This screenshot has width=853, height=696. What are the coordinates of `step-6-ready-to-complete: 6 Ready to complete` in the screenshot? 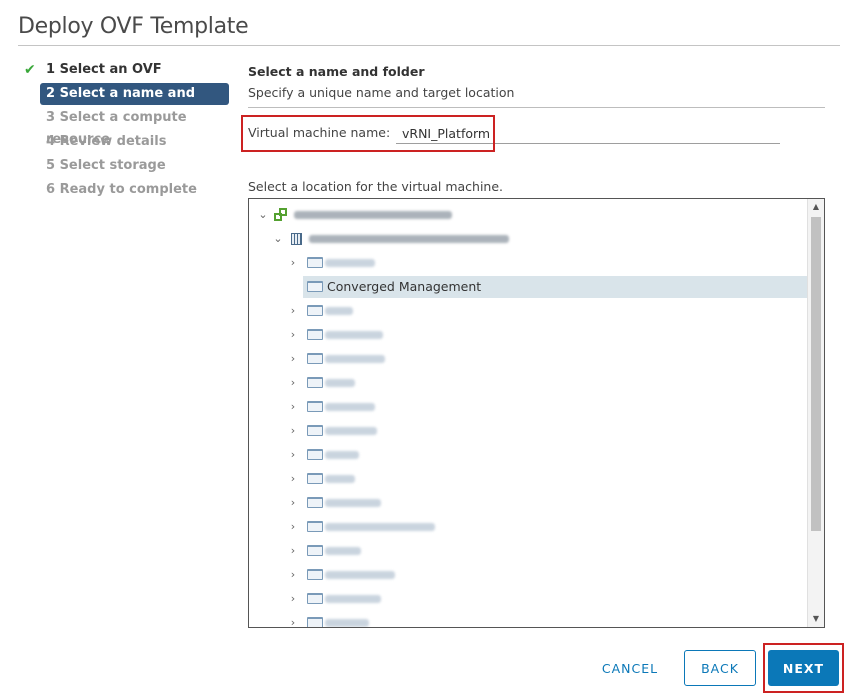 It's located at (127, 190).